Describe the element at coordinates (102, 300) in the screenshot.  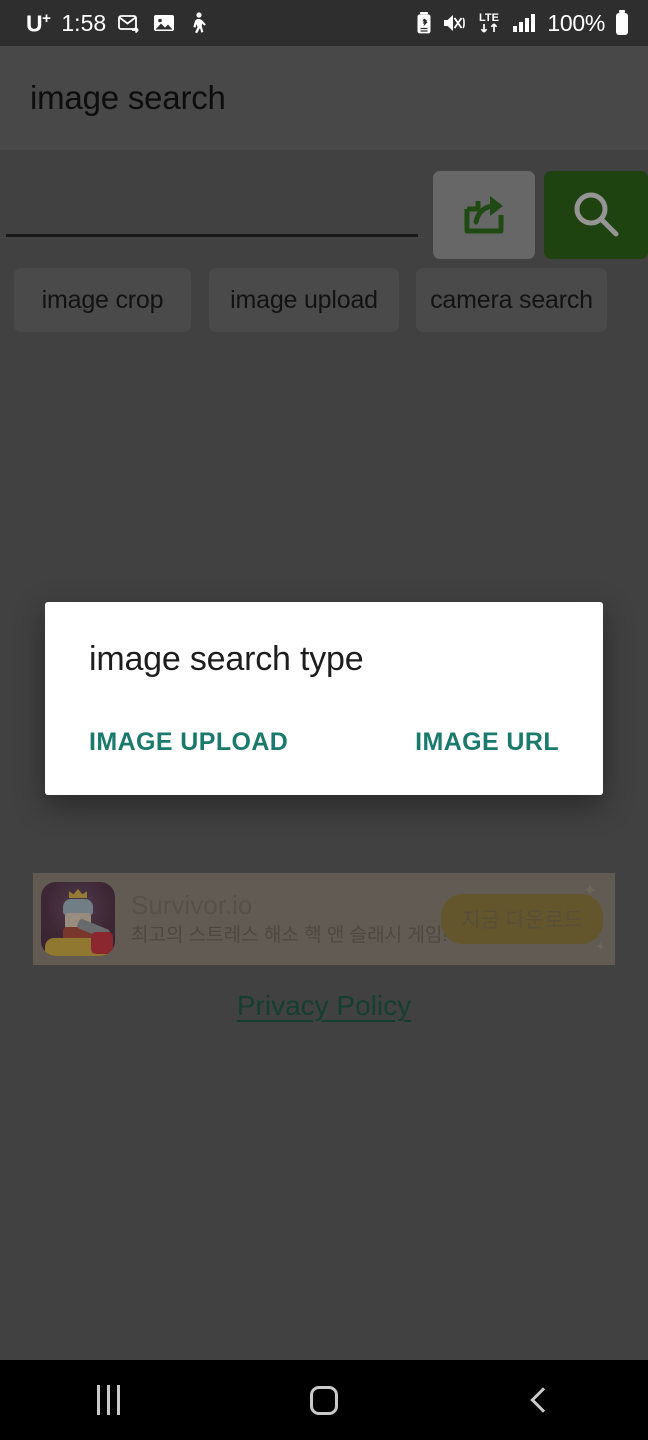
I see `chip-image-crop: image crop` at that location.